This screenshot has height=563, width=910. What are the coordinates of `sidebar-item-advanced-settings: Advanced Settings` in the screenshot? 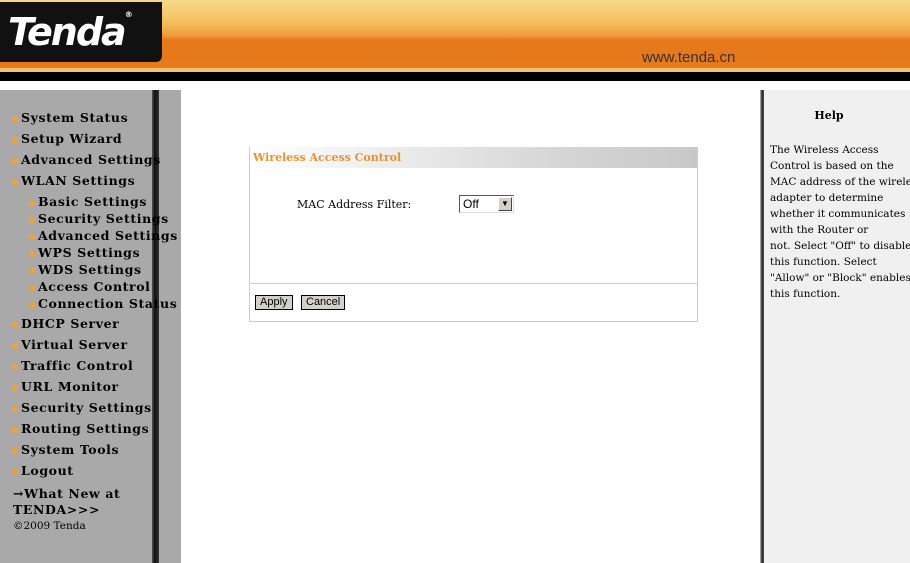 It's located at (86, 159).